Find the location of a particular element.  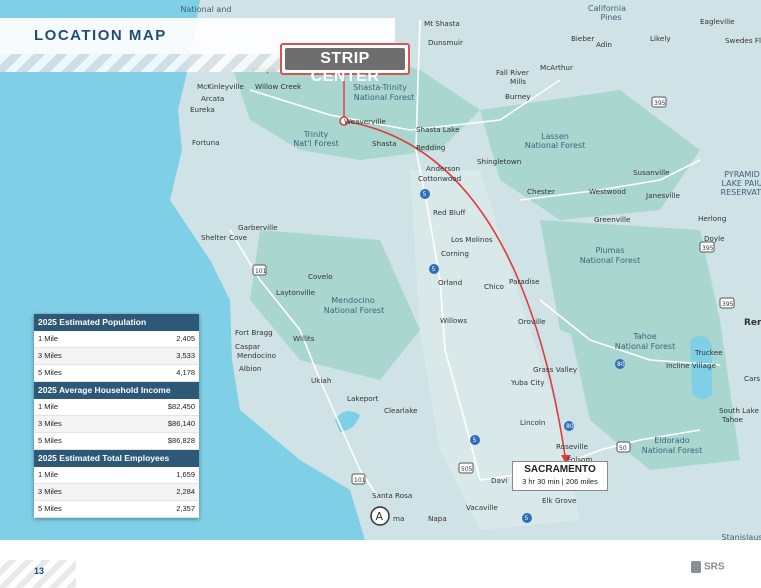

svg-text: McKinleyville is located at coordinates (220, 86).